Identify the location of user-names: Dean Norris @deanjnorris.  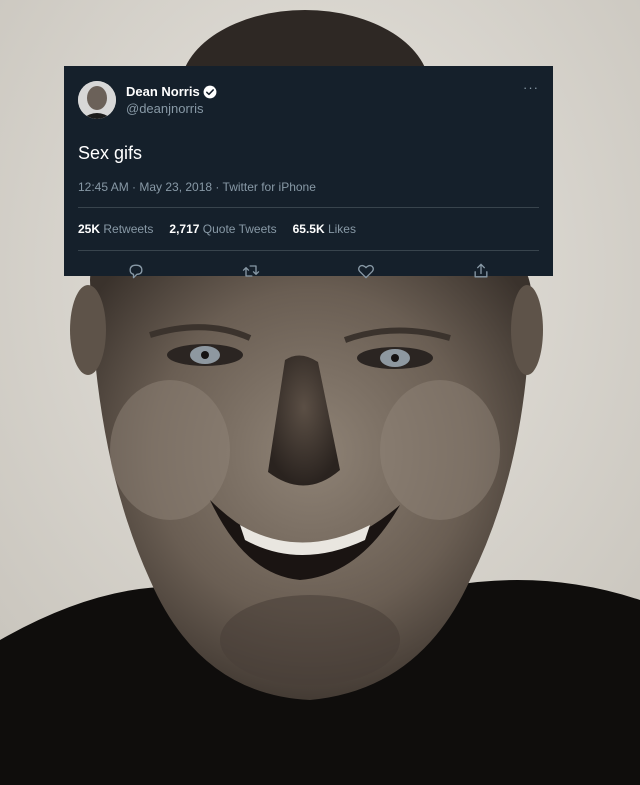
(171, 100).